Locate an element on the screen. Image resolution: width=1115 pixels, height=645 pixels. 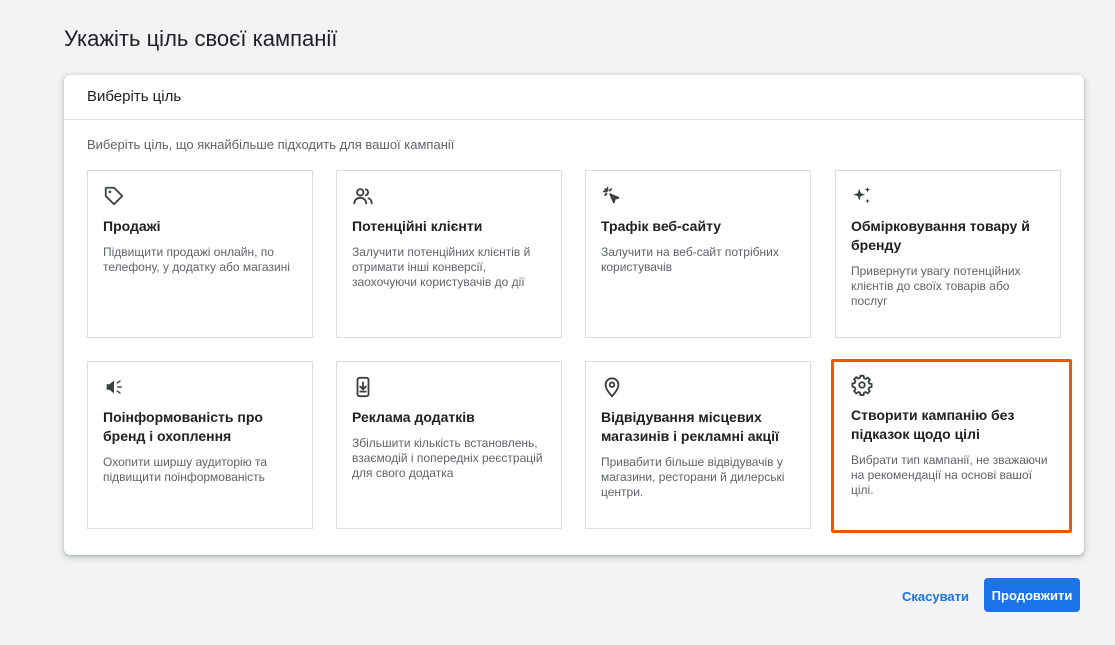
goal-card-title: Потенційні клієнти is located at coordinates (417, 226).